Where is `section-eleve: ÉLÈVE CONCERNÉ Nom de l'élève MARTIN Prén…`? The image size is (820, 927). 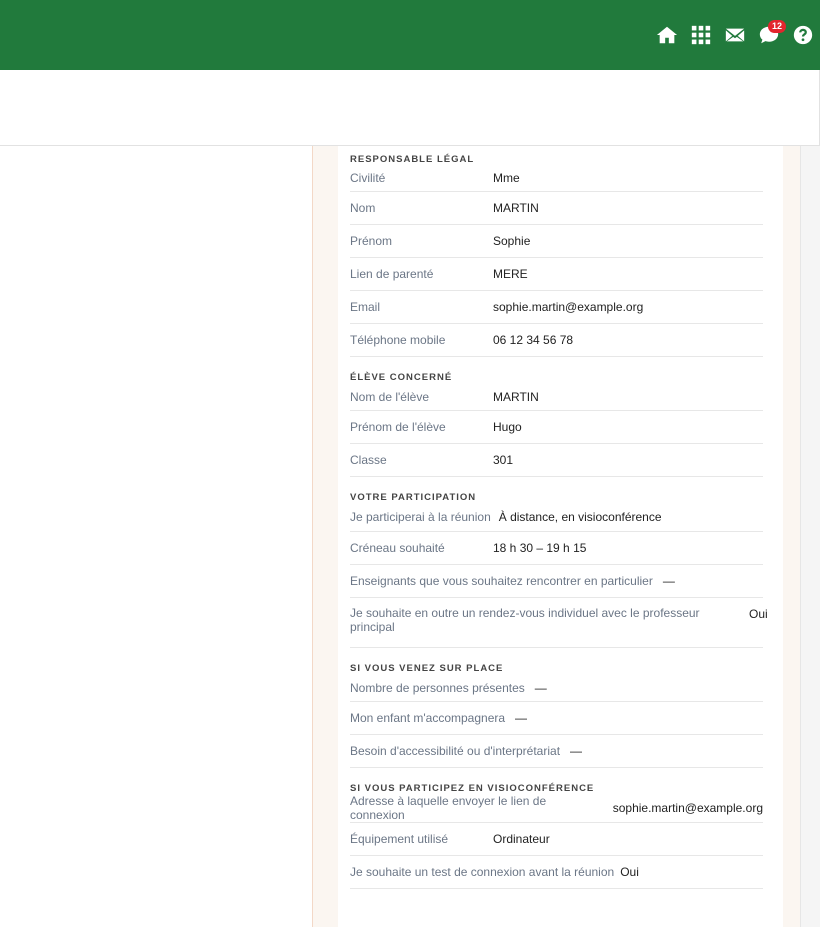 section-eleve: ÉLÈVE CONCERNÉ Nom de l'élève MARTIN Prén… is located at coordinates (560, 420).